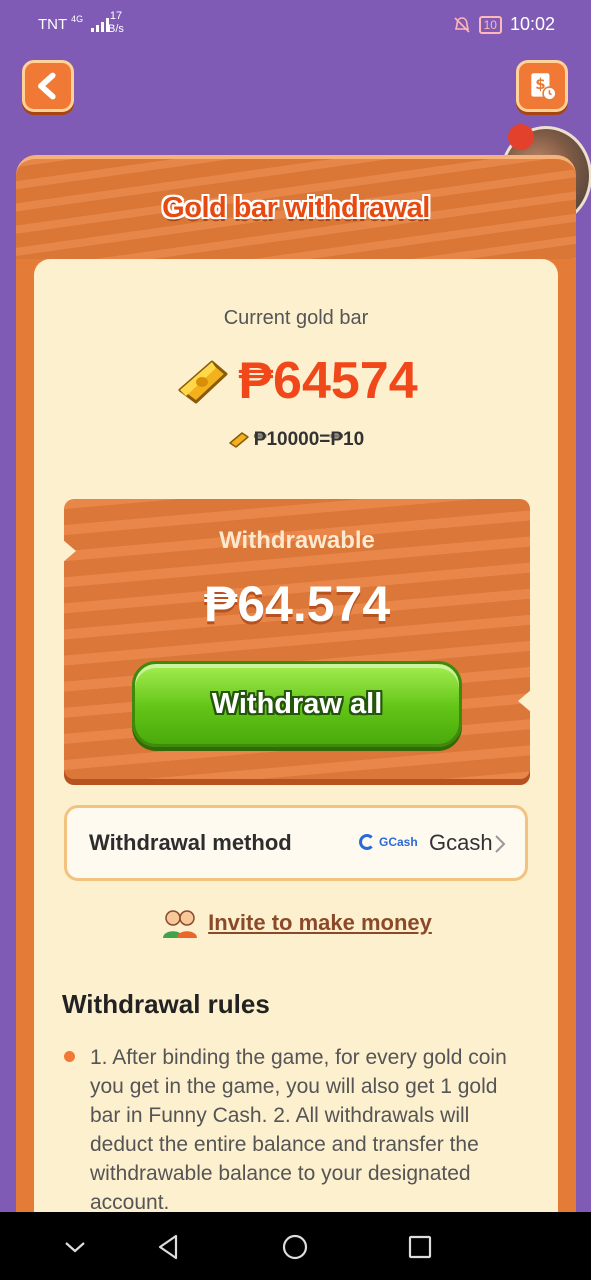 The width and height of the screenshot is (591, 1280). What do you see at coordinates (190, 842) in the screenshot?
I see `withdrawal-method-label: Withdrawal method` at bounding box center [190, 842].